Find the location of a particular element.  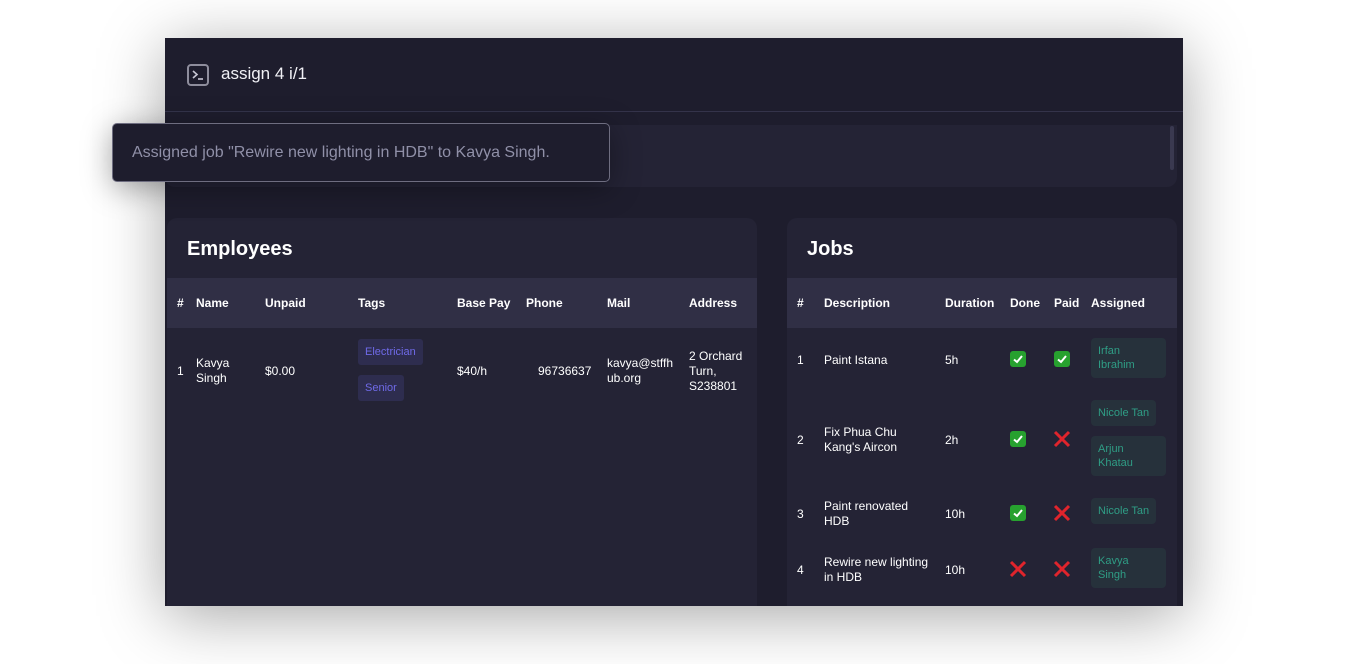

assignee-chip: Kavya Singh is located at coordinates (1128, 568).